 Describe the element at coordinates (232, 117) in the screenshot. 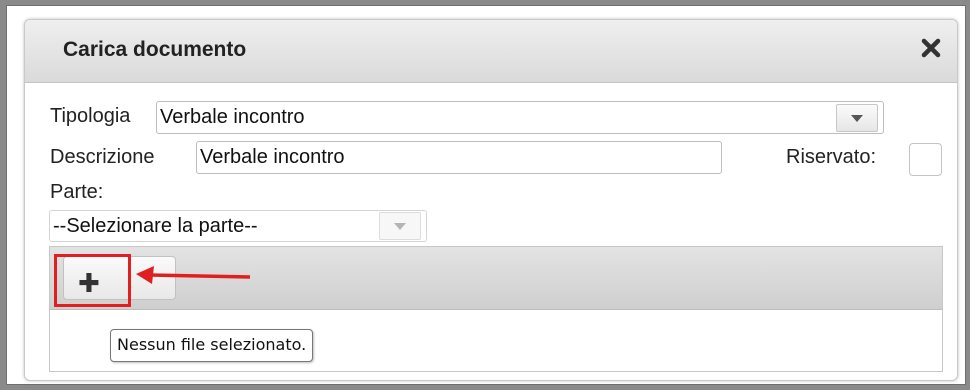

I see `tipologia-value: Verbale incontro` at that location.